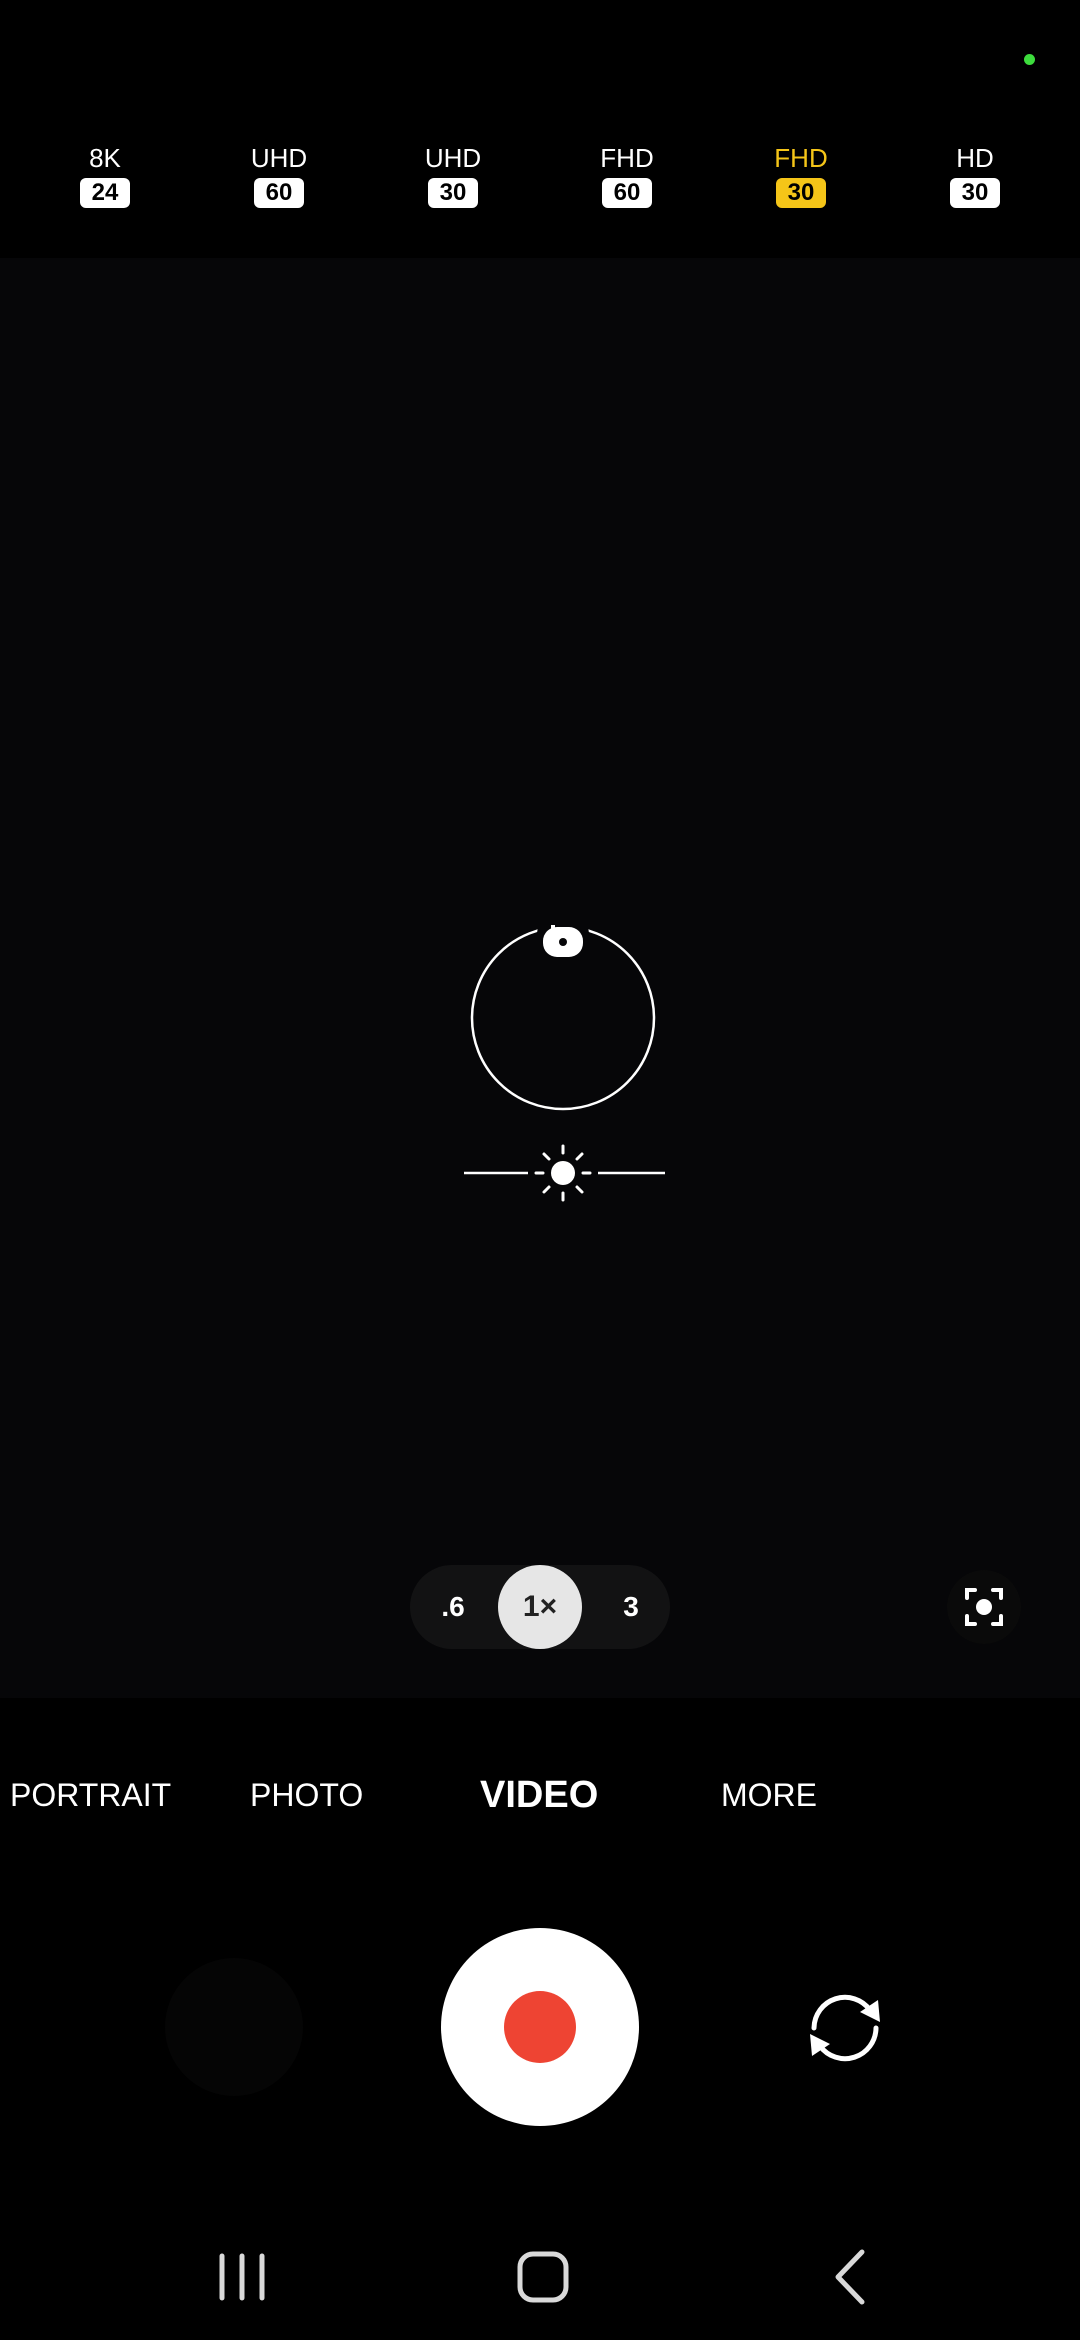  I want to click on zoom-0-6-button: .6, so click(453, 1607).